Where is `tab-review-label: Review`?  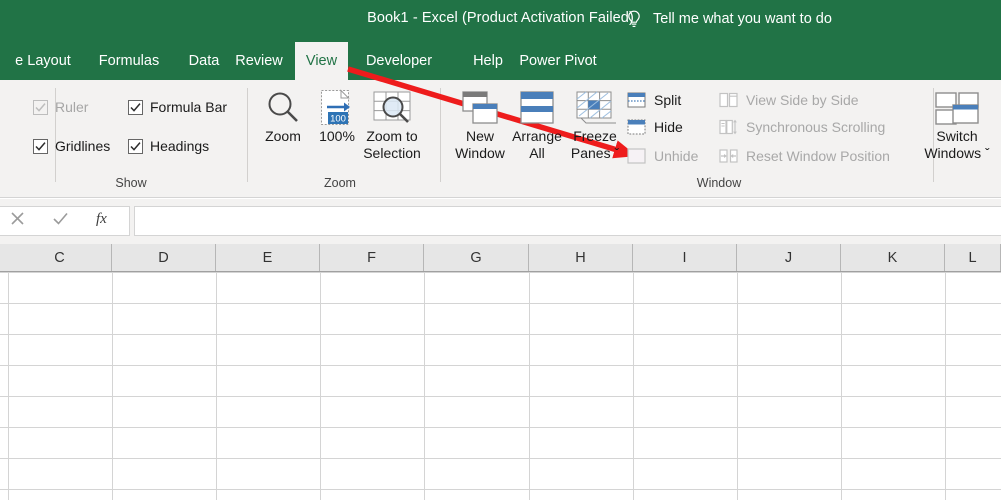
tab-review-label: Review is located at coordinates (259, 61).